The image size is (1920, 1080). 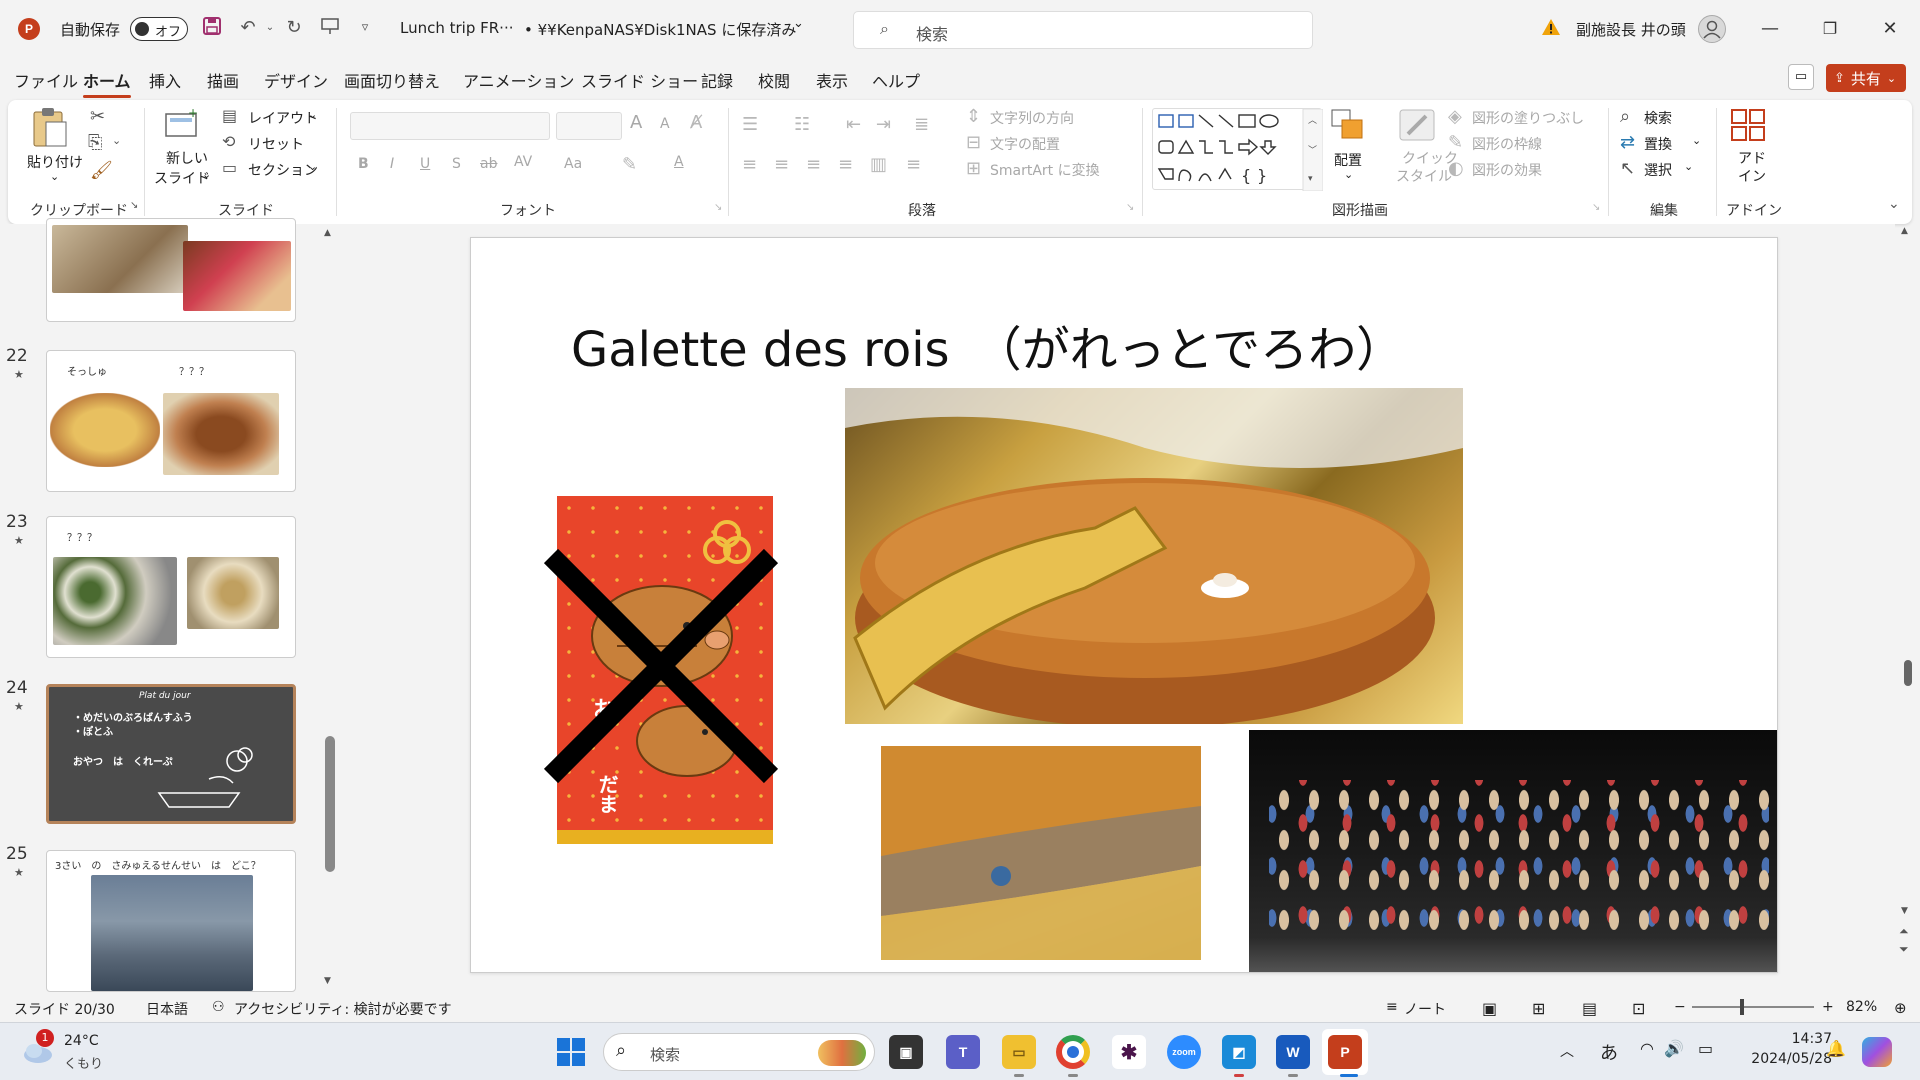 What do you see at coordinates (781, 164) in the screenshot?
I see `align-center-icon: ≡` at bounding box center [781, 164].